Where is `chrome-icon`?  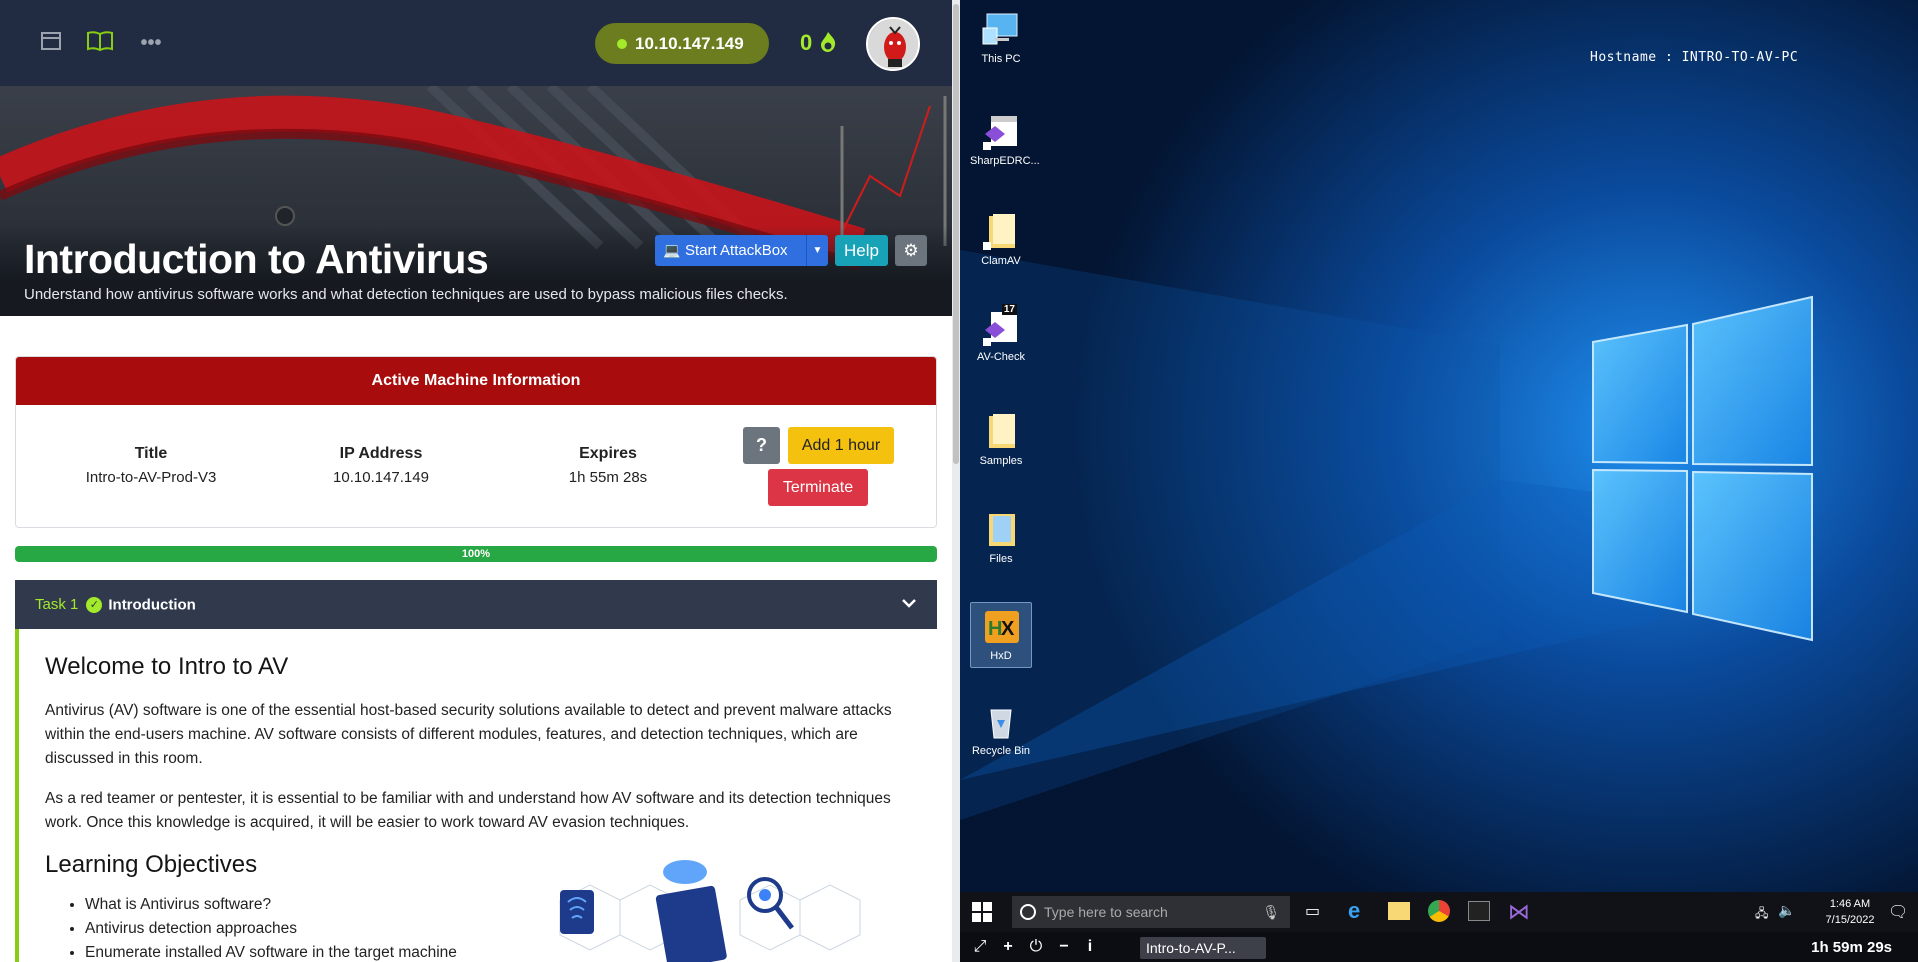 chrome-icon is located at coordinates (1439, 911).